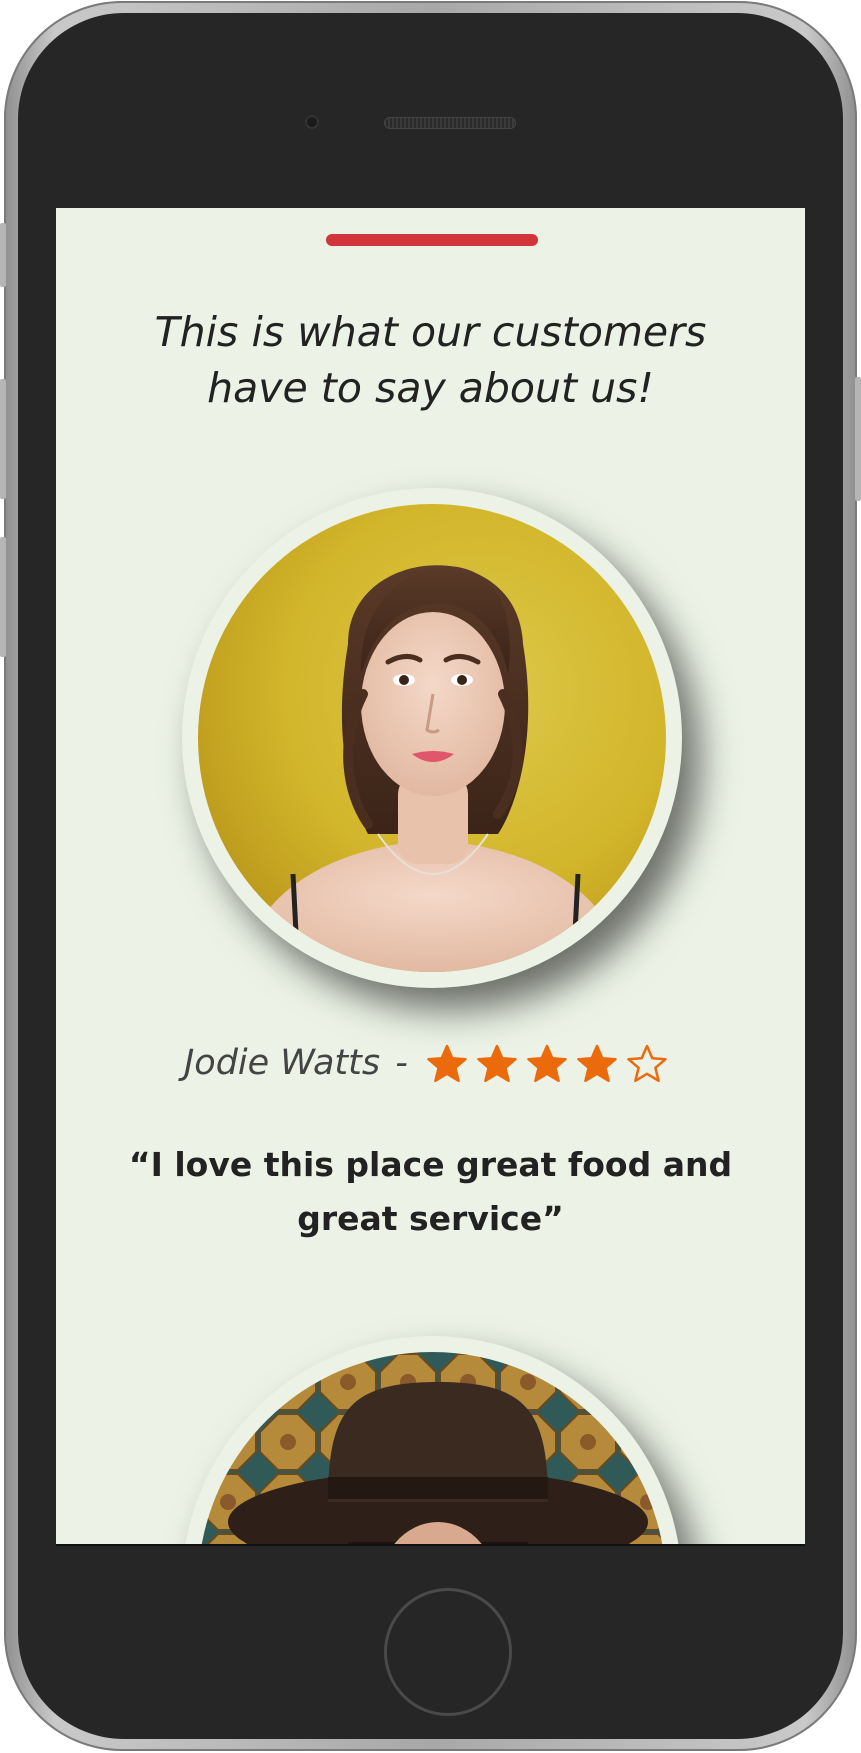 Image resolution: width=861 pixels, height=1753 pixels. I want to click on front-camera, so click(312, 122).